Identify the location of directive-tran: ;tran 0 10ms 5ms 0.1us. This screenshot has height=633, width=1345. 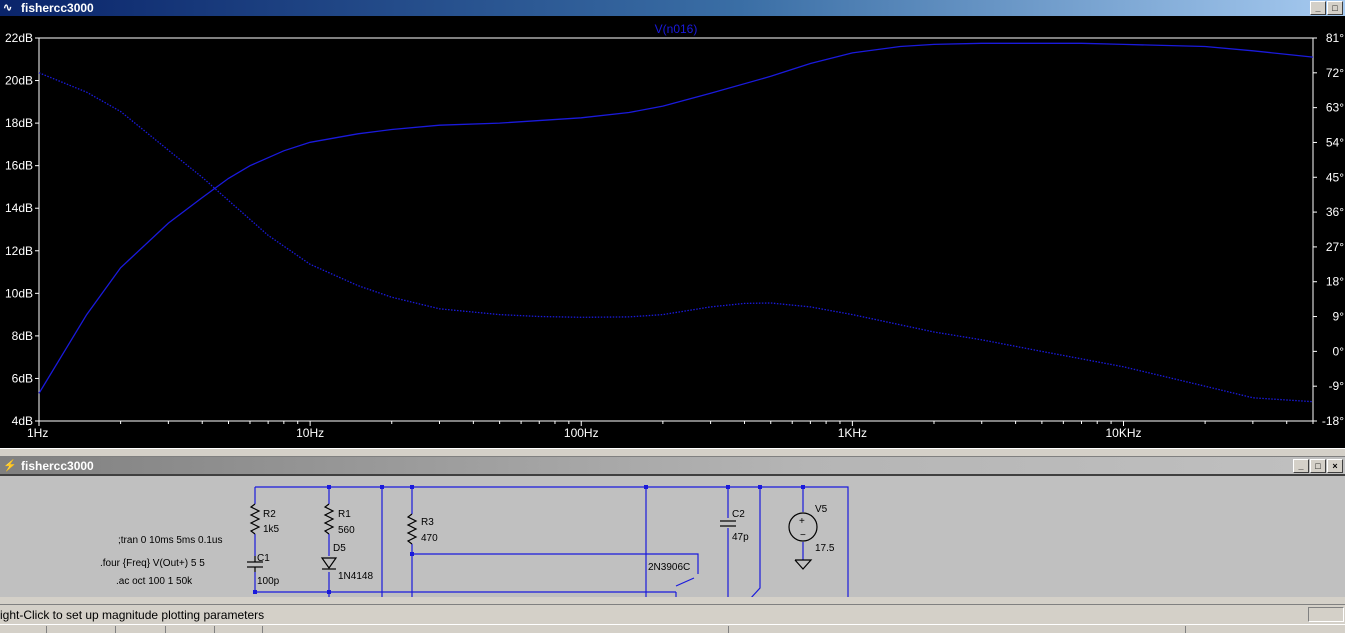
(170, 540).